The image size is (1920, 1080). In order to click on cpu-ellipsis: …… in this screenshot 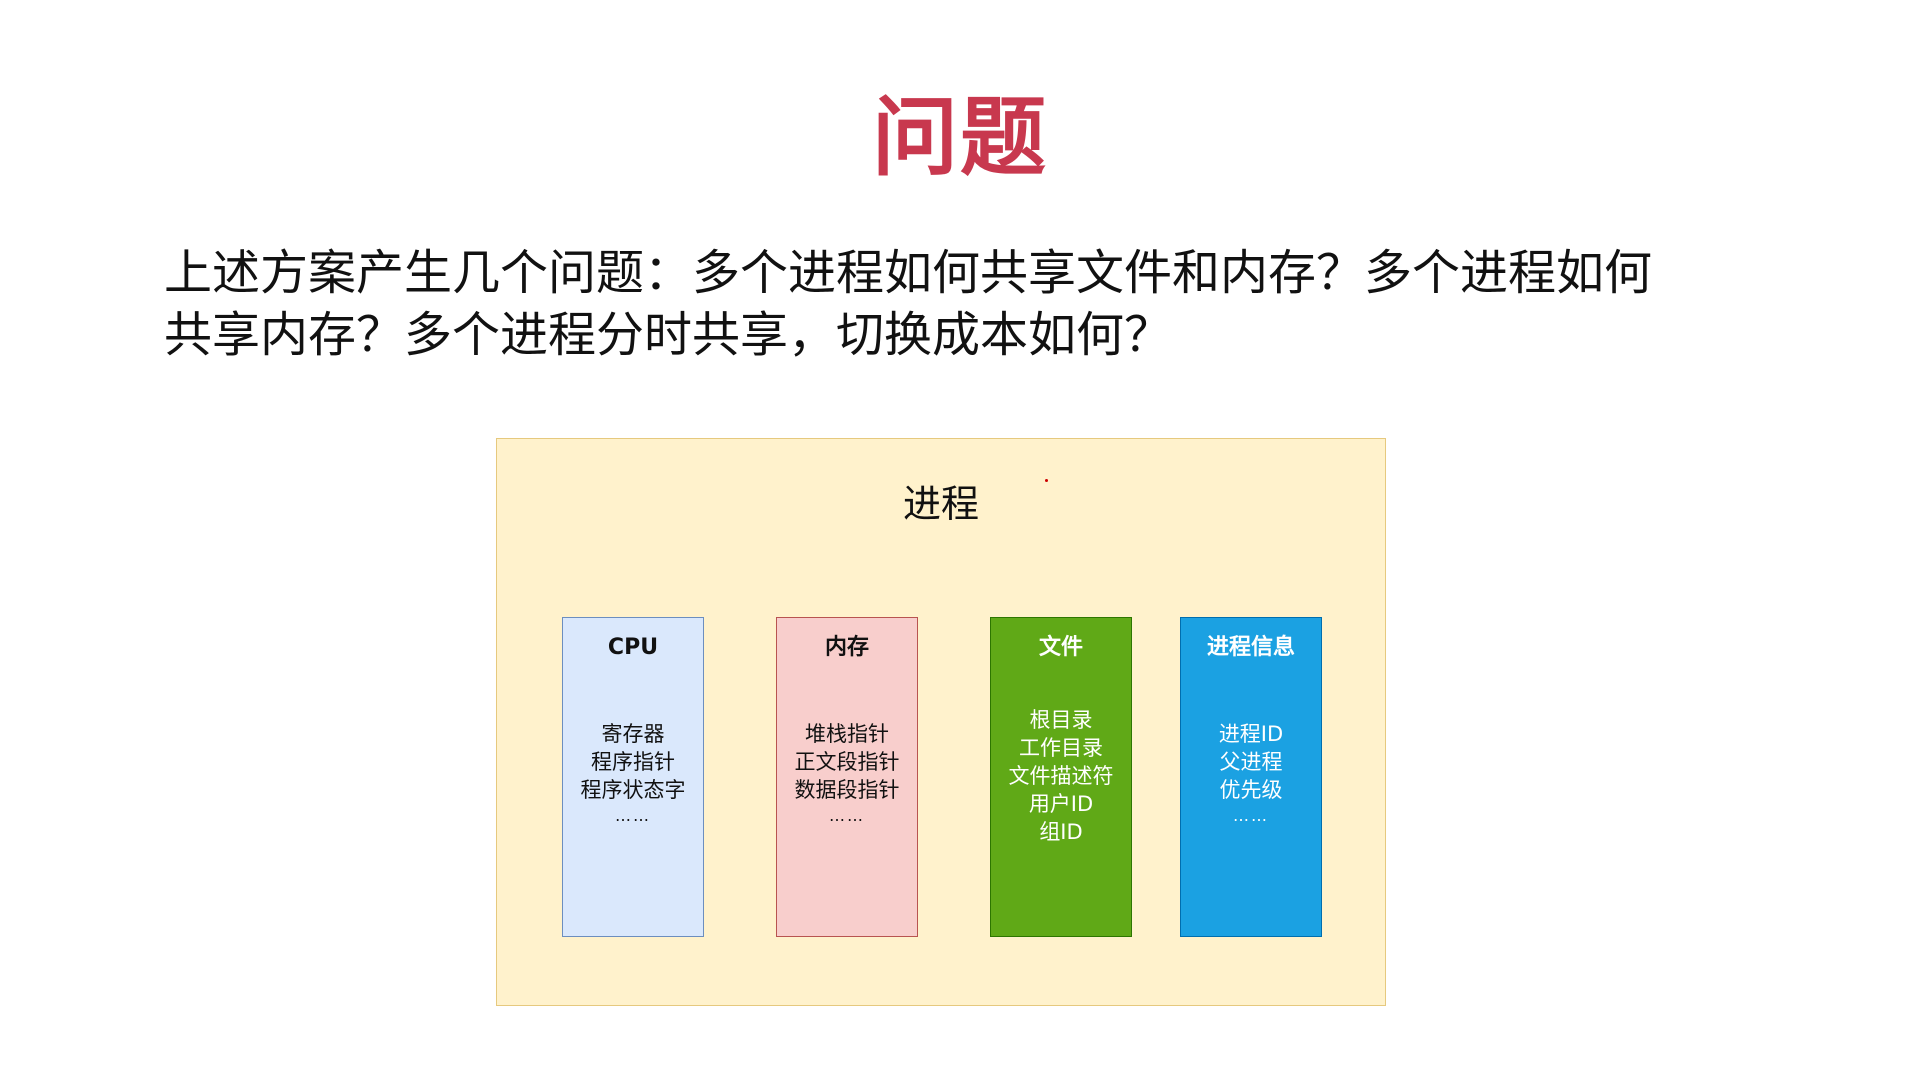, I will do `click(633, 815)`.